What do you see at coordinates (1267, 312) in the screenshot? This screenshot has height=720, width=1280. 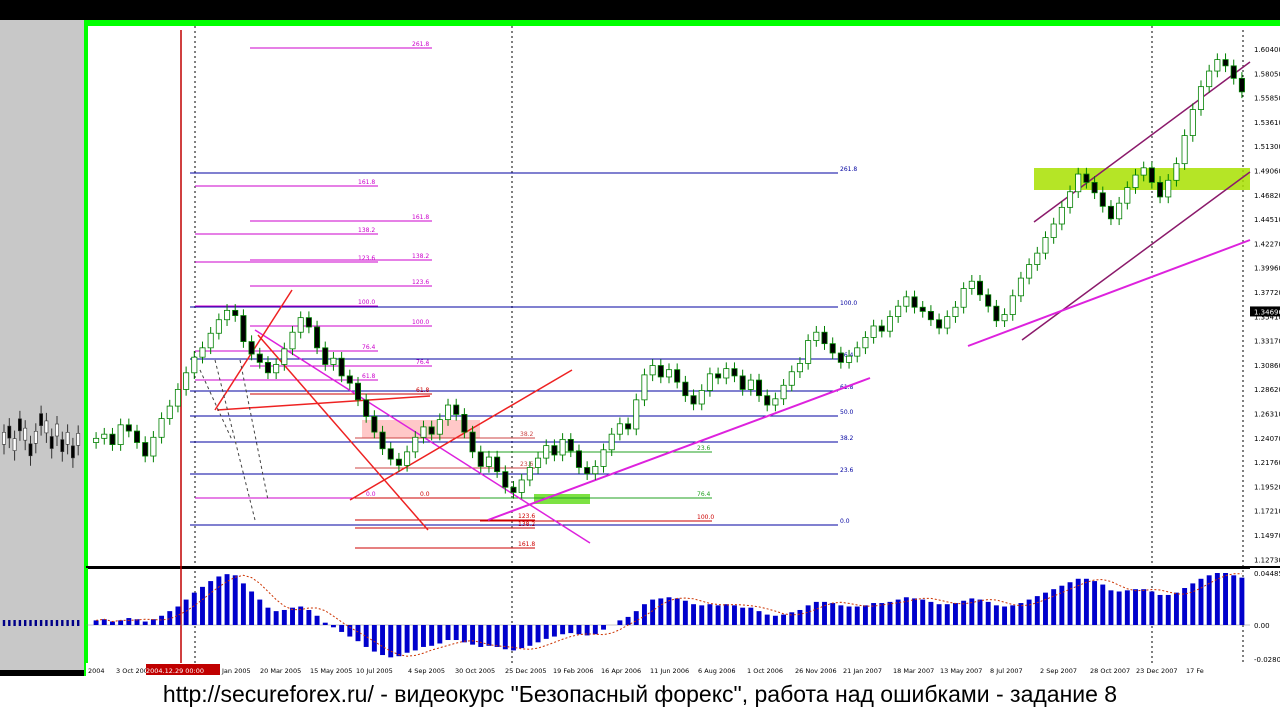 I see `current-price-label: 1.34696` at bounding box center [1267, 312].